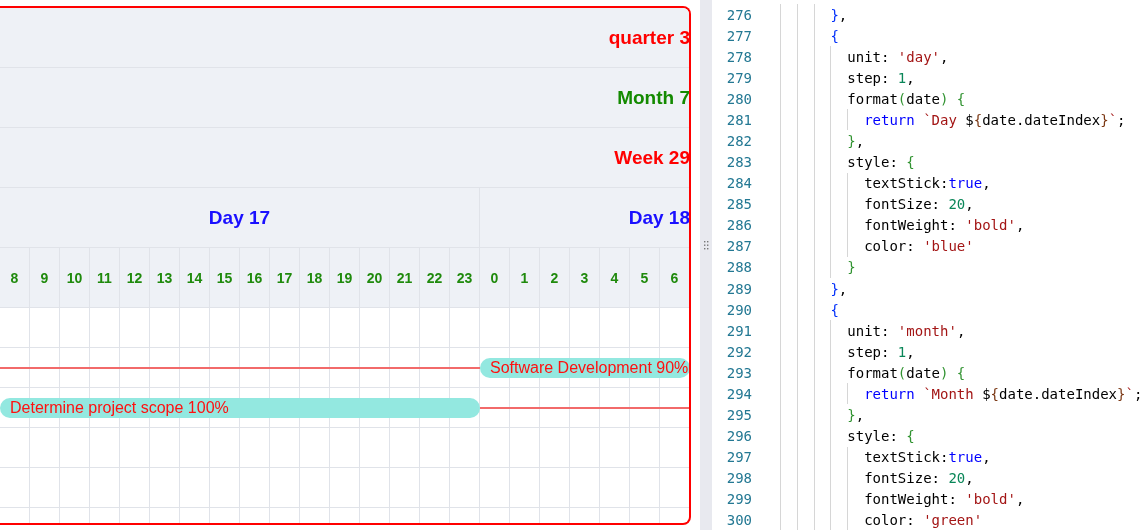  I want to click on task-bar: Determine project scope 100%, so click(240, 407).